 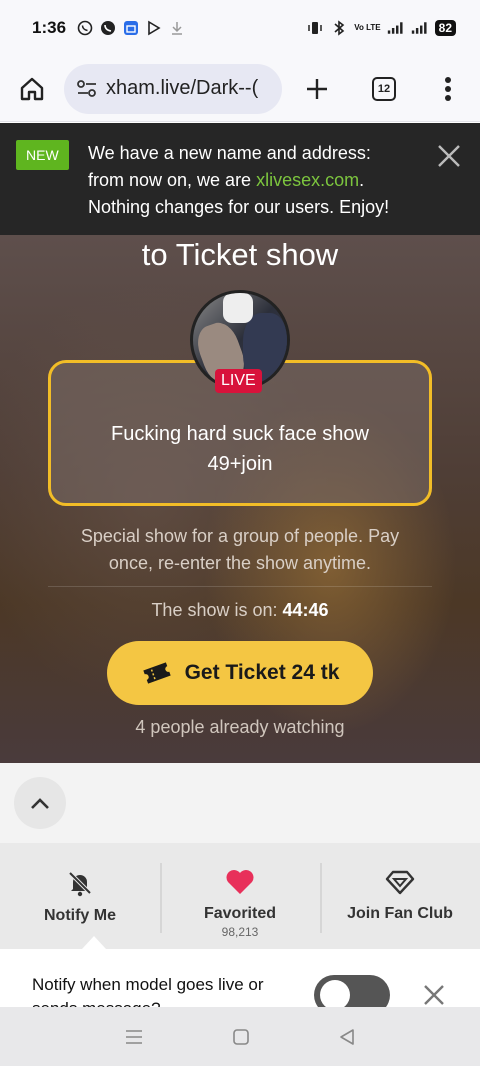 I want to click on notify-toggle, so click(x=352, y=991).